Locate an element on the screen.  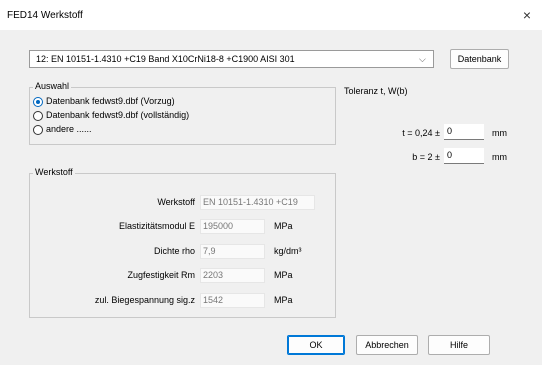
radio-db-vollstaendig-label: Datenbank fedwst9.dbf (vollständig) is located at coordinates (117, 115).